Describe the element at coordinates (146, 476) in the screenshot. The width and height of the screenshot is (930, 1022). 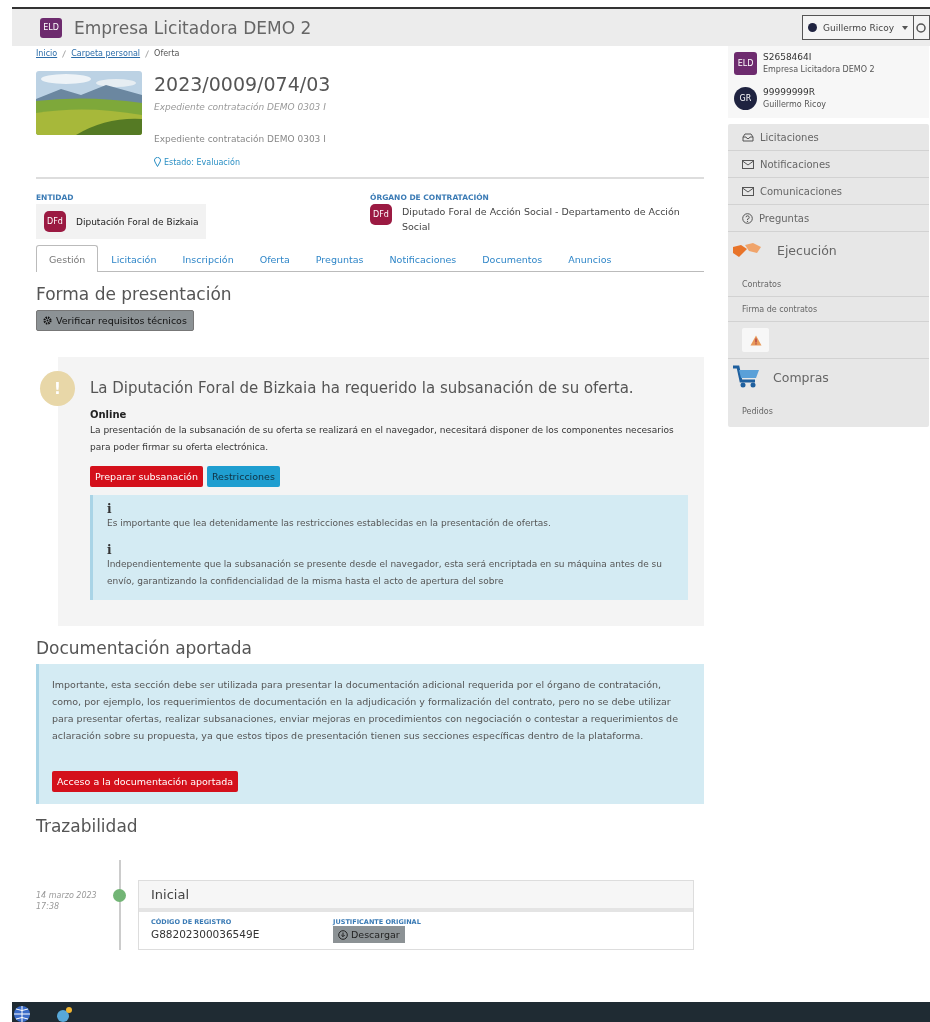
I see `action-button: Preparar subsanación` at that location.